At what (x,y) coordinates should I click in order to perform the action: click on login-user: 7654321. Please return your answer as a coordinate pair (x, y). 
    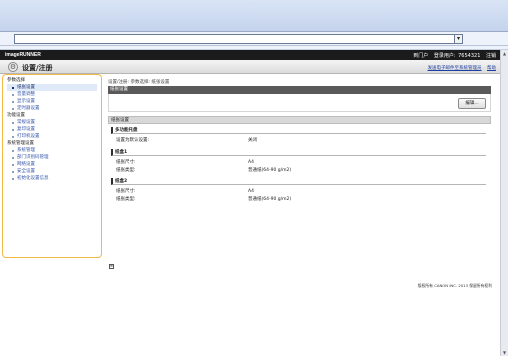
    Looking at the image, I should click on (469, 56).